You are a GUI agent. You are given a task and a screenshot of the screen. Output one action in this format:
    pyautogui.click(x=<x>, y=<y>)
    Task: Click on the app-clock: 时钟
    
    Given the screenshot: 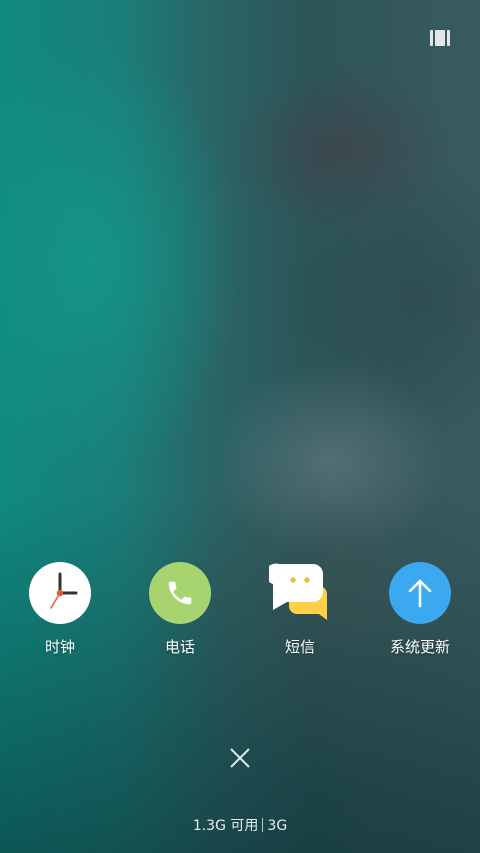 What is the action you would take?
    pyautogui.click(x=60, y=609)
    